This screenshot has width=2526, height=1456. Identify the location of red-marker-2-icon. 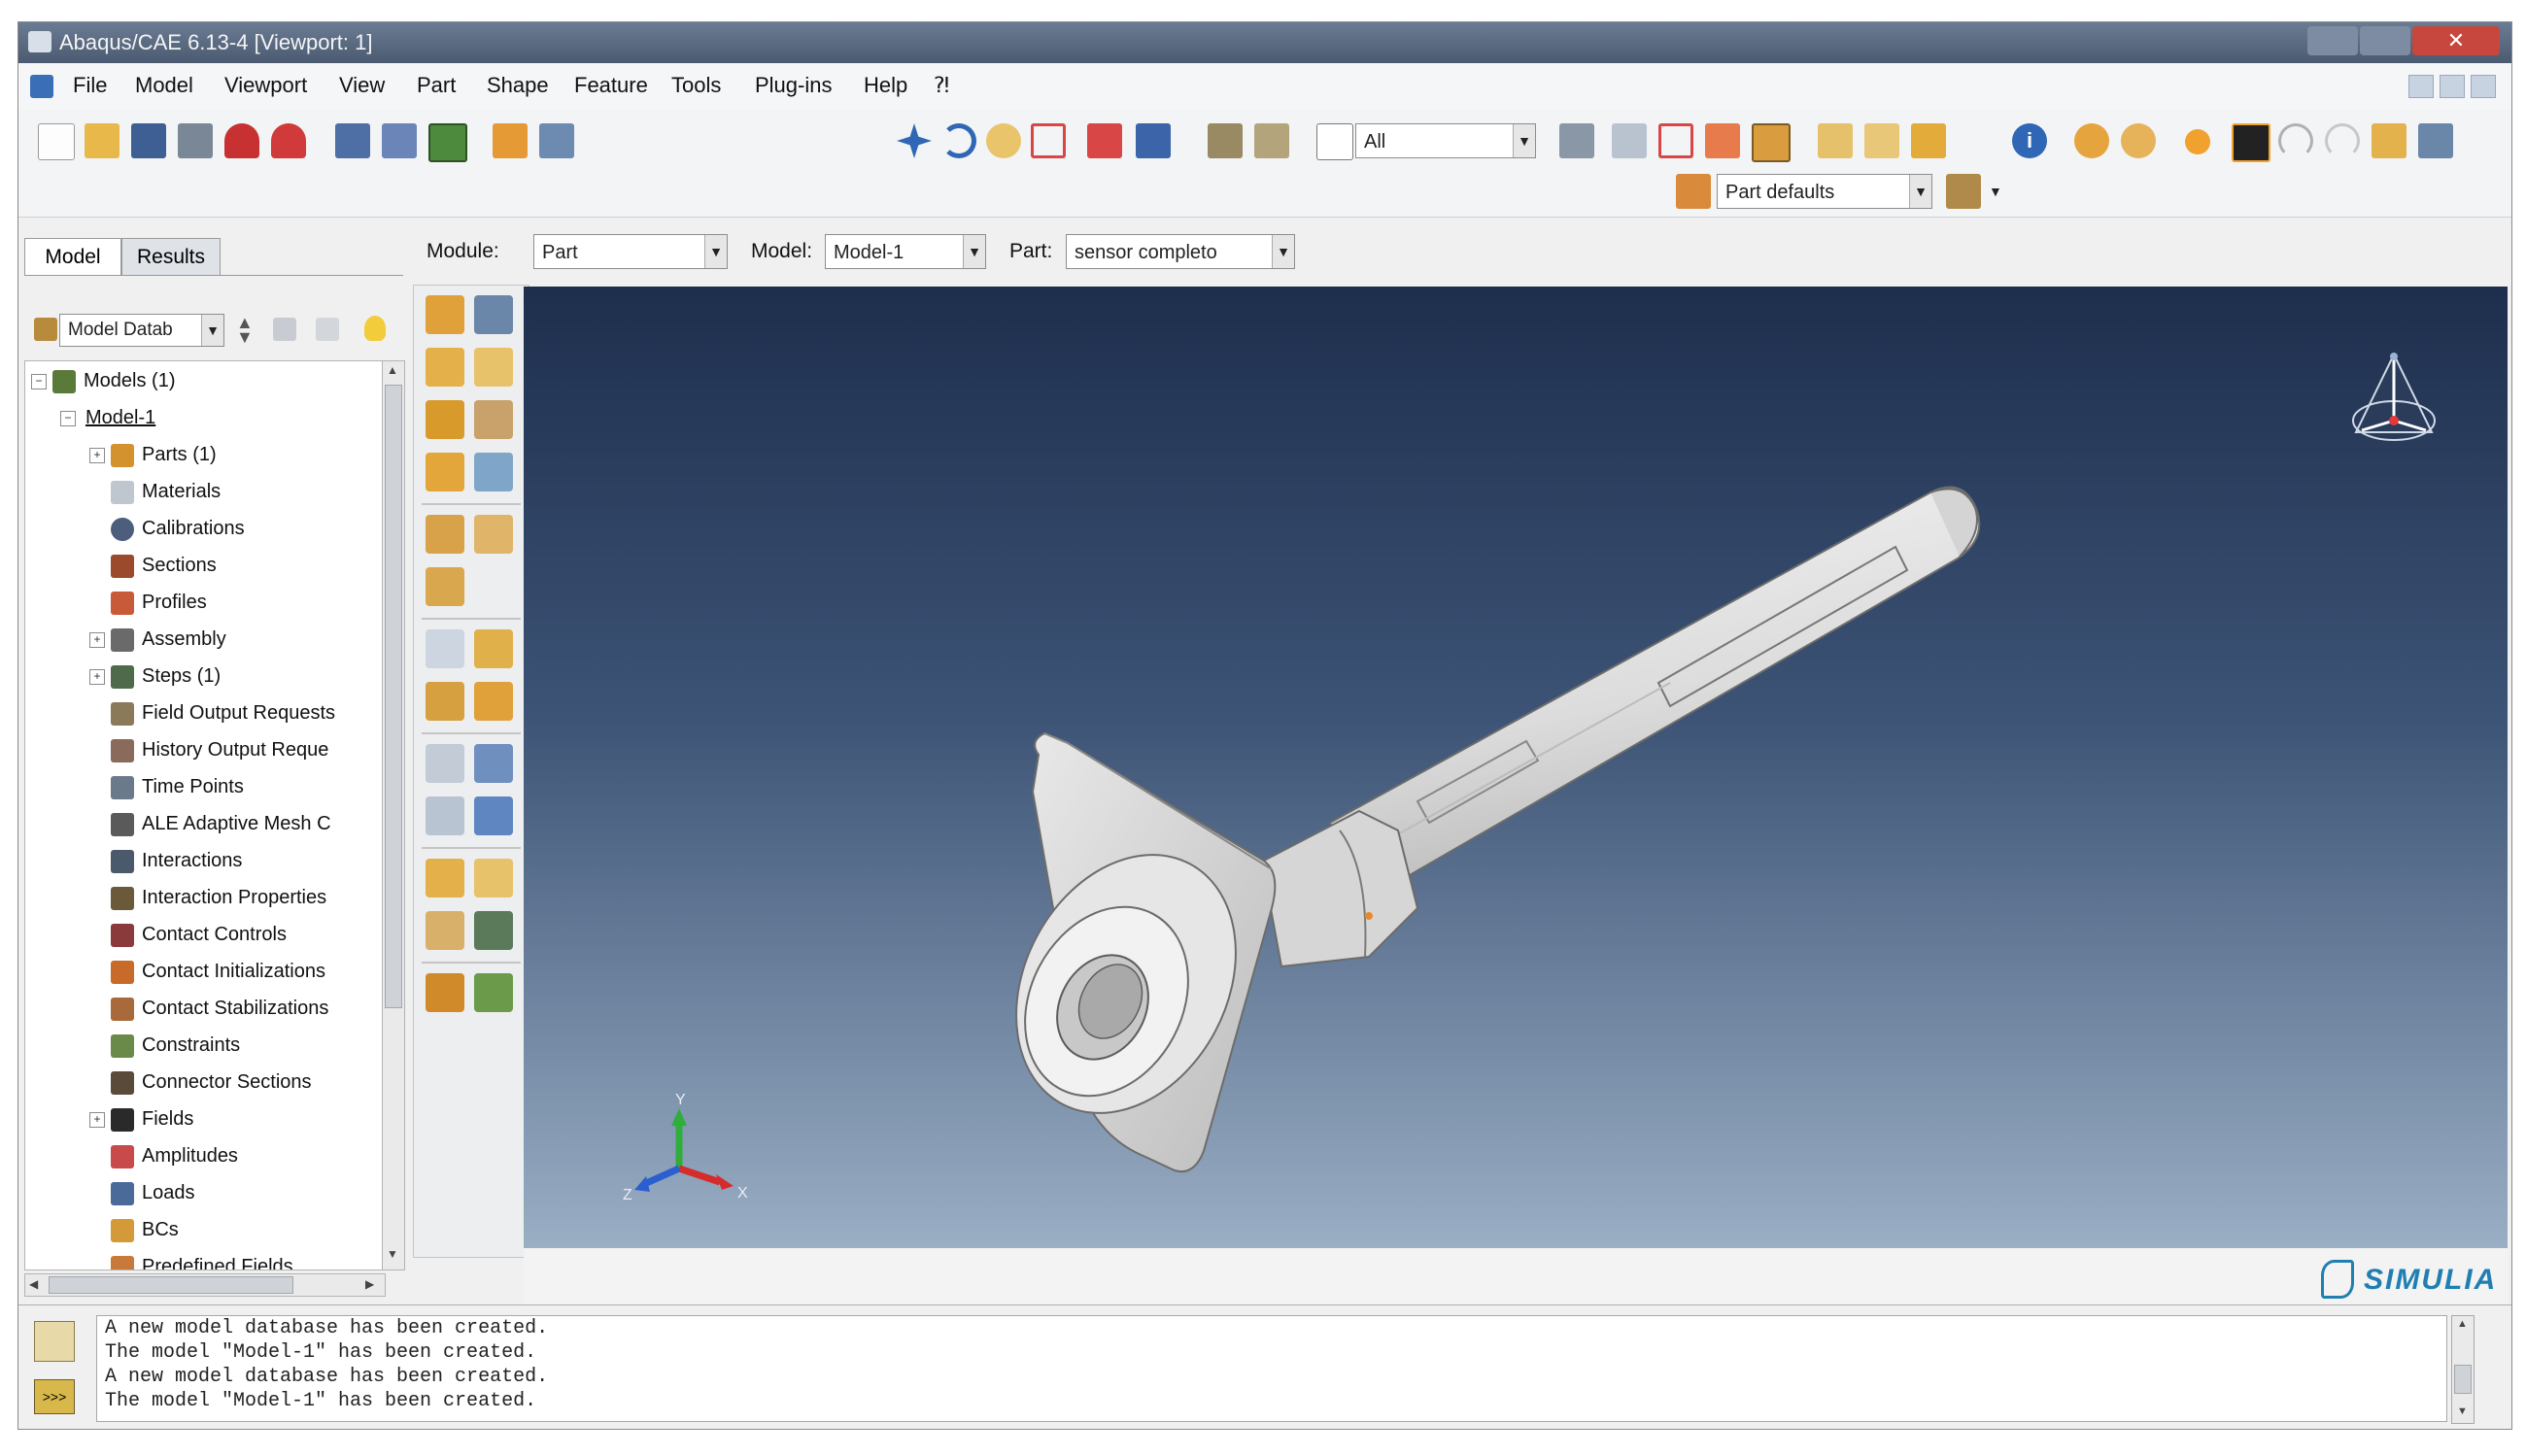
(288, 140).